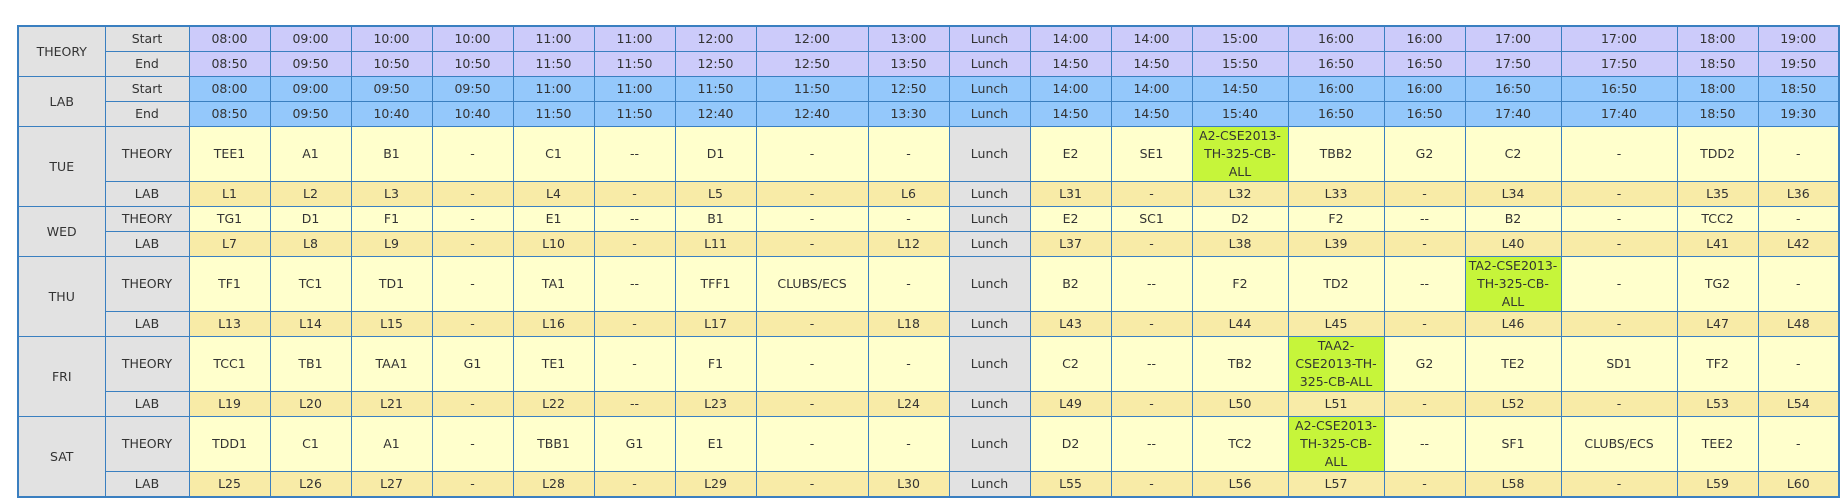 The image size is (1848, 498). What do you see at coordinates (1619, 444) in the screenshot?
I see `theory-slot: CLUBS/ECS` at bounding box center [1619, 444].